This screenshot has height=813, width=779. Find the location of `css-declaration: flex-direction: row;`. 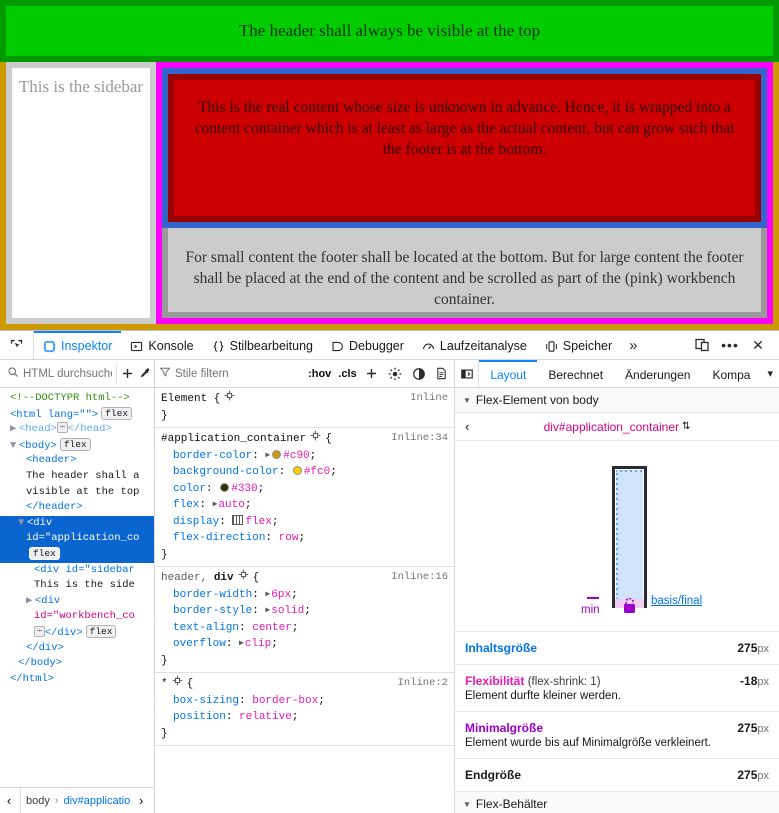

css-declaration: flex-direction: row; is located at coordinates (304, 538).